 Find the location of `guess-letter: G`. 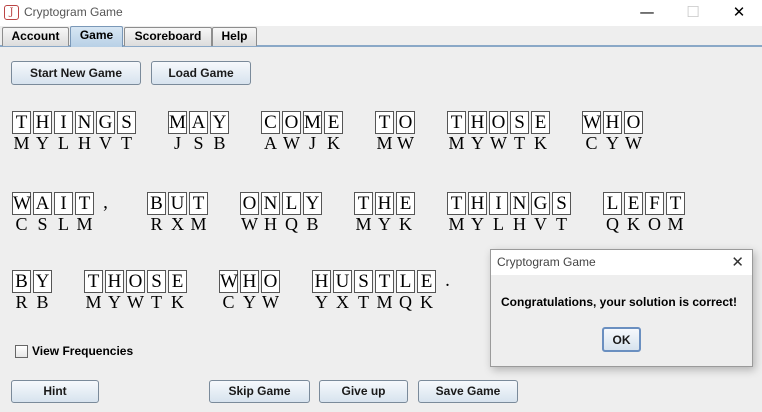

guess-letter: G is located at coordinates (540, 203).